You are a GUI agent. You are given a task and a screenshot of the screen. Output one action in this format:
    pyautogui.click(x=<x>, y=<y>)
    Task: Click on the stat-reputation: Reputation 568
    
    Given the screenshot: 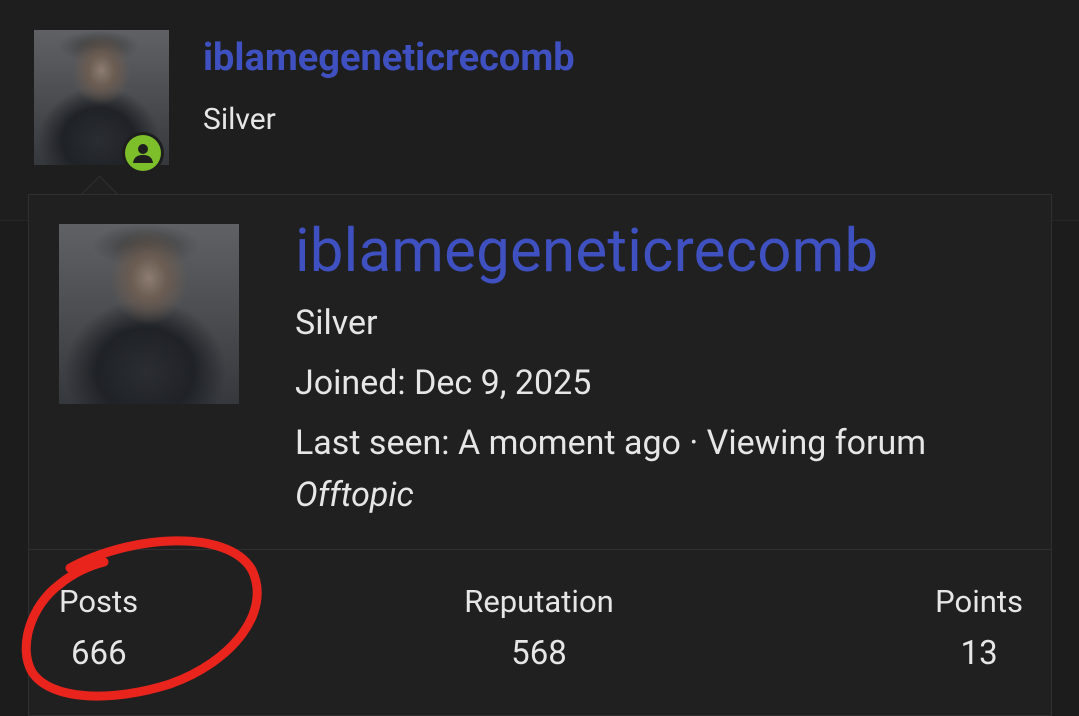 What is the action you would take?
    pyautogui.click(x=539, y=628)
    